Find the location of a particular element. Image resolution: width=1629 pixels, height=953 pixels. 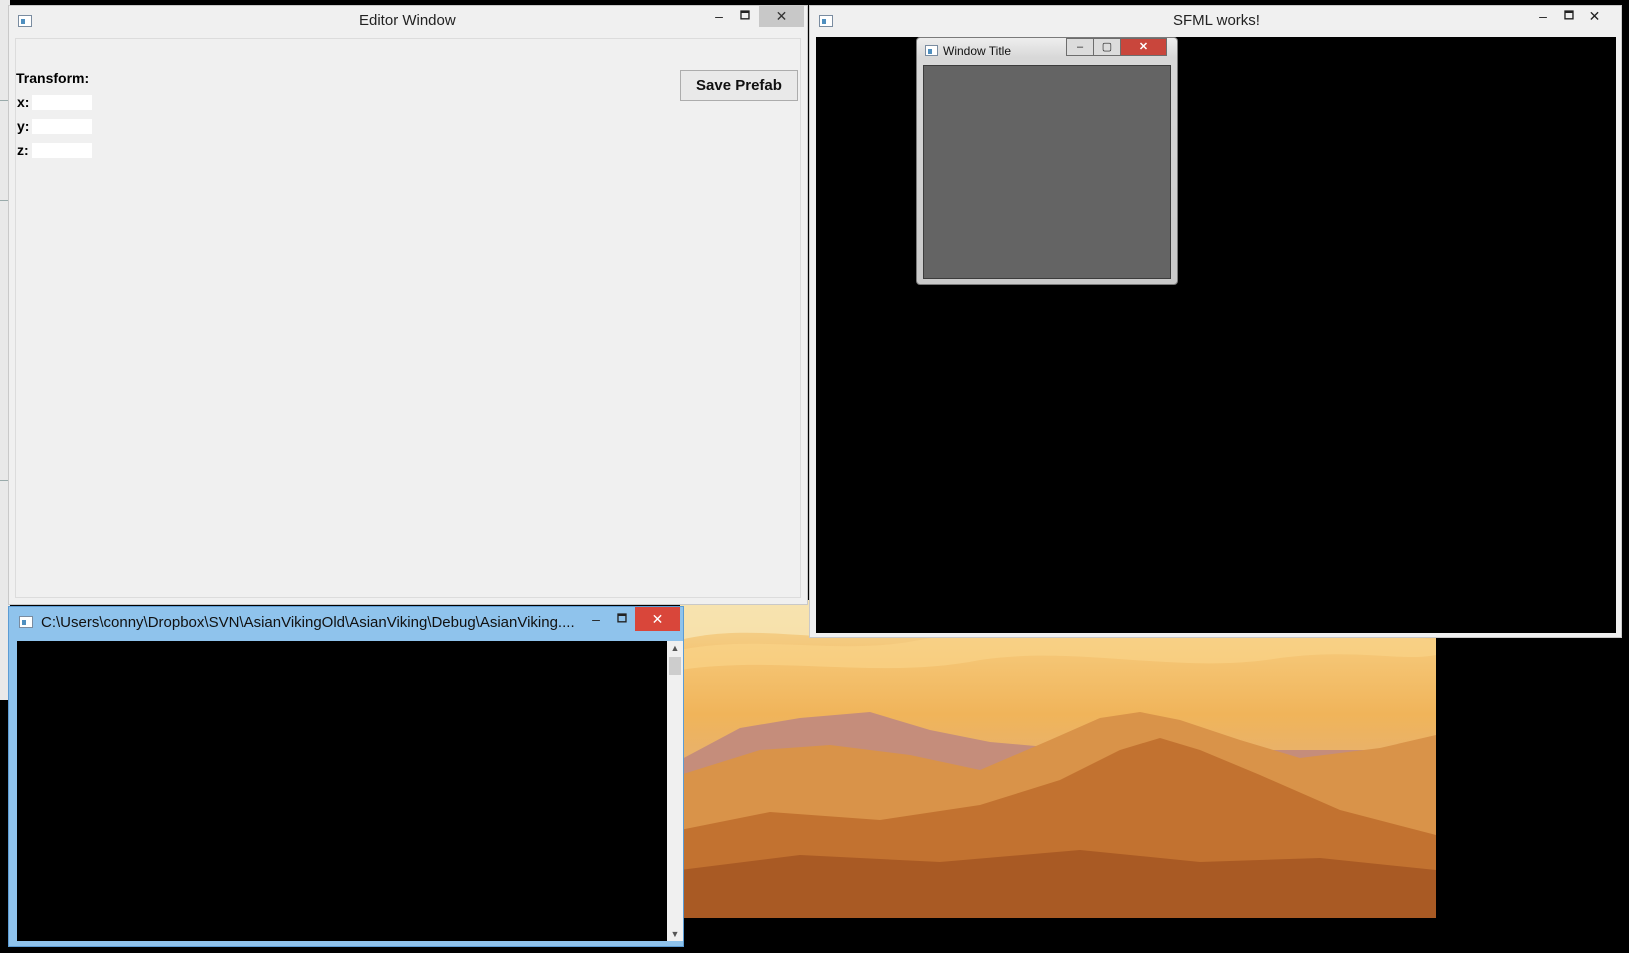

console-output is located at coordinates (342, 791).